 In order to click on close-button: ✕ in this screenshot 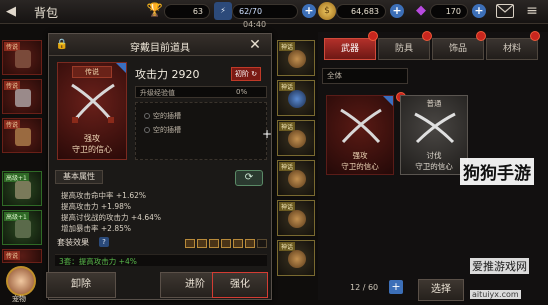, I will do `click(255, 45)`.